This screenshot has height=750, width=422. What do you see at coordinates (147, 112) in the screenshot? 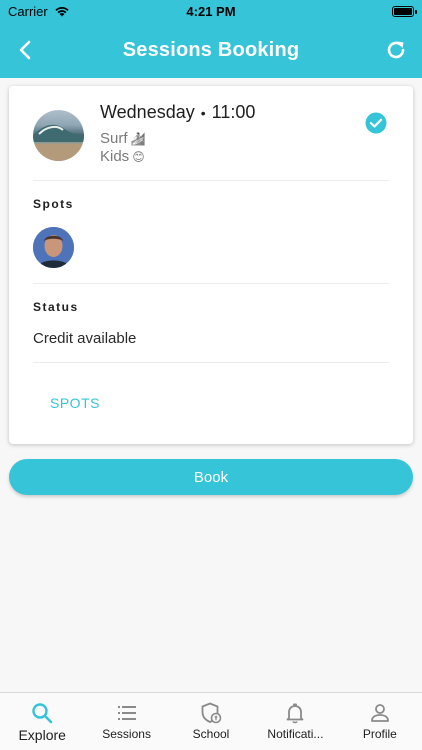
I see `session-day: Wednesday` at bounding box center [147, 112].